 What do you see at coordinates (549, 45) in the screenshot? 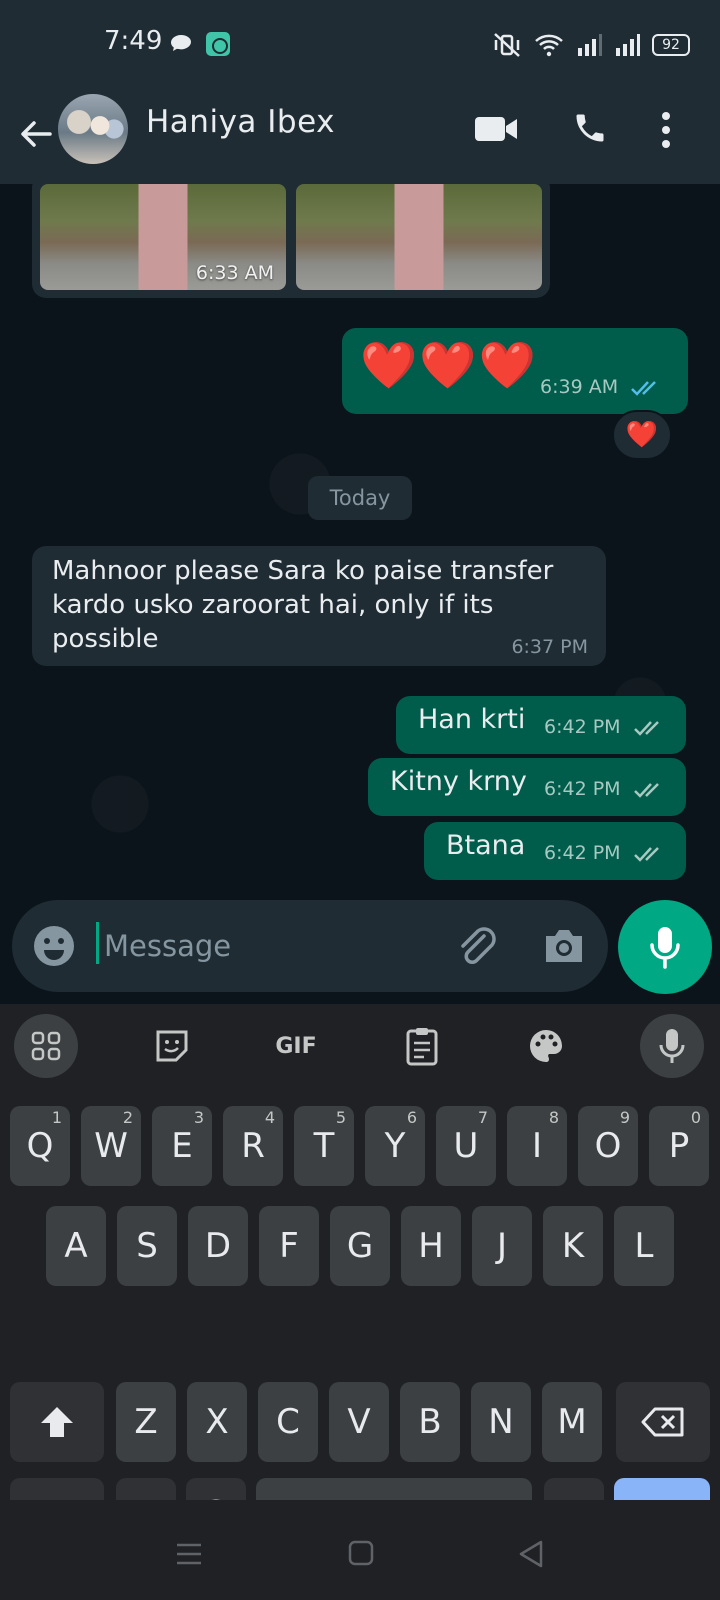
I see `wifi-icon` at bounding box center [549, 45].